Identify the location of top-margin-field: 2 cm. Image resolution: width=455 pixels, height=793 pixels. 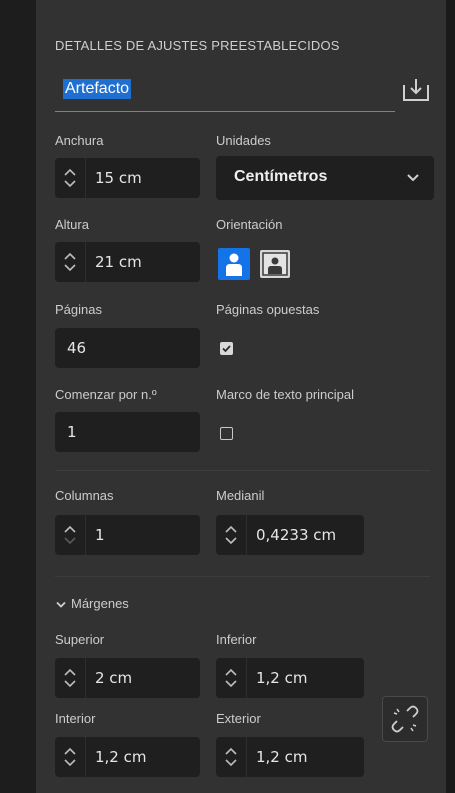
(127, 678).